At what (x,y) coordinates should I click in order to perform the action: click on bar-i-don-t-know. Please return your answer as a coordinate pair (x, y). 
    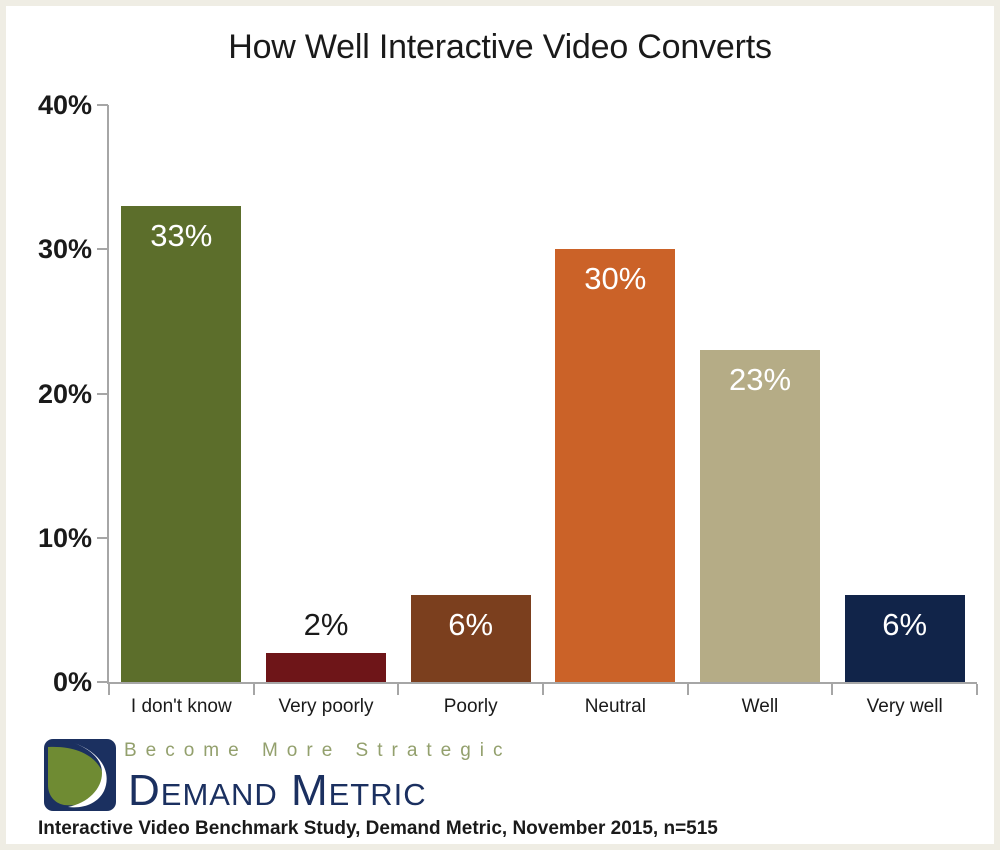
    Looking at the image, I should click on (181, 443).